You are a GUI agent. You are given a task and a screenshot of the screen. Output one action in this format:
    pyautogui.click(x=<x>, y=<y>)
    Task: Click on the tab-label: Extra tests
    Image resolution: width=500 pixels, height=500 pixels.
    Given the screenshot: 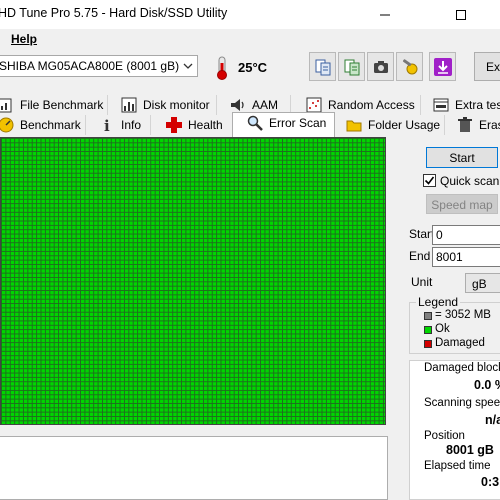 What is the action you would take?
    pyautogui.click(x=477, y=105)
    